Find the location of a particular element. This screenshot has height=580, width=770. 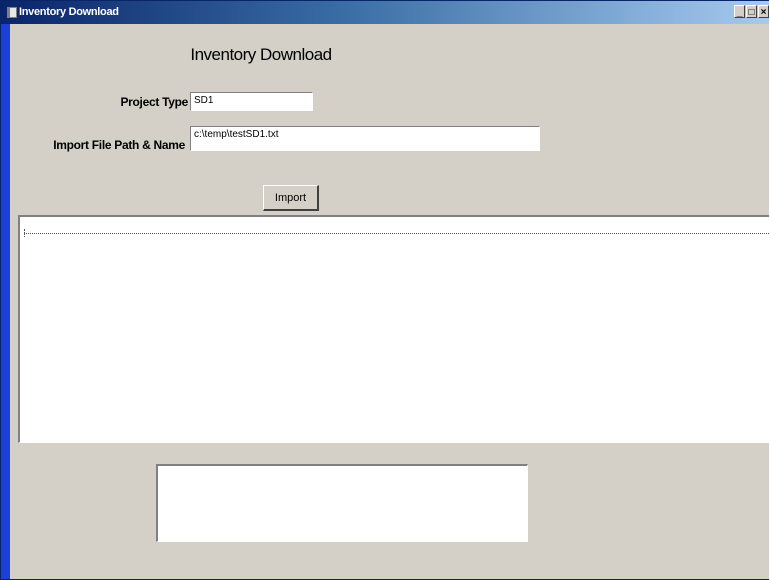

caption-buttons: _ □ × is located at coordinates (751, 12).